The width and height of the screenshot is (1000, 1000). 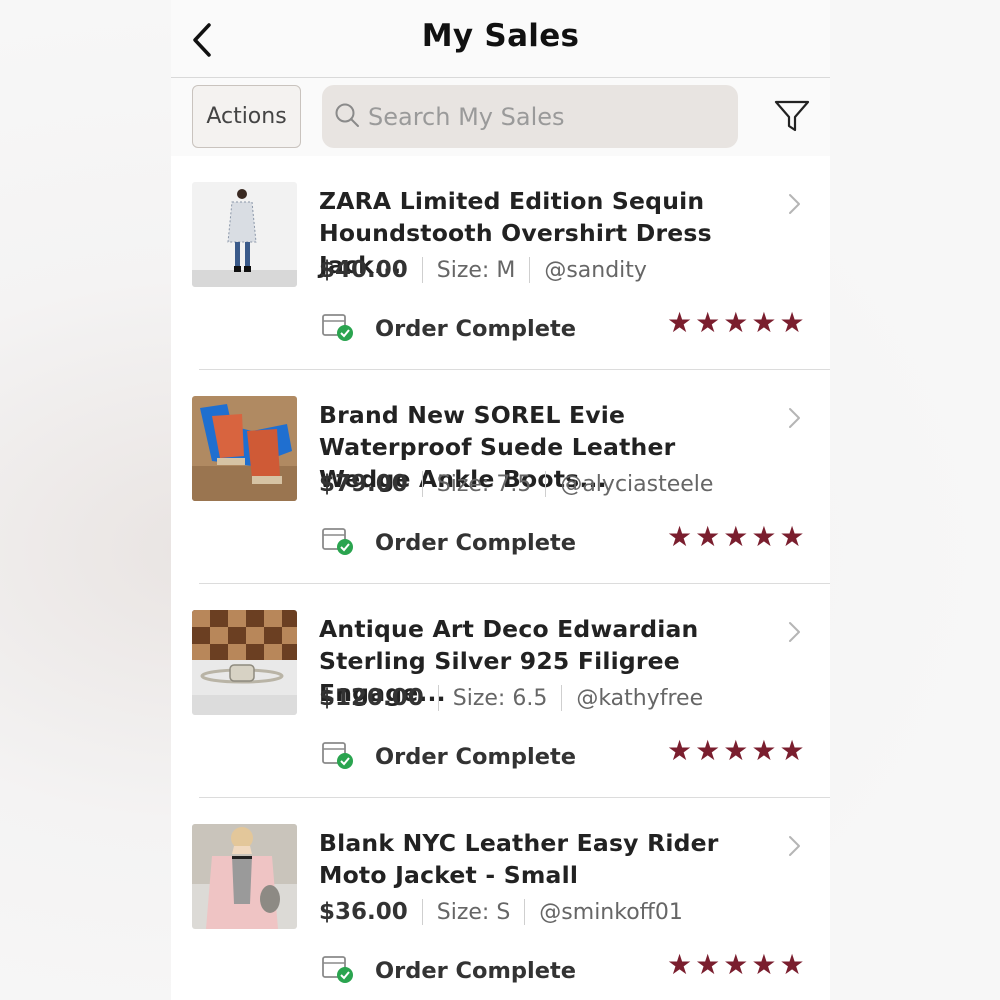 I want to click on item-size: Size: 7.5, so click(x=484, y=484).